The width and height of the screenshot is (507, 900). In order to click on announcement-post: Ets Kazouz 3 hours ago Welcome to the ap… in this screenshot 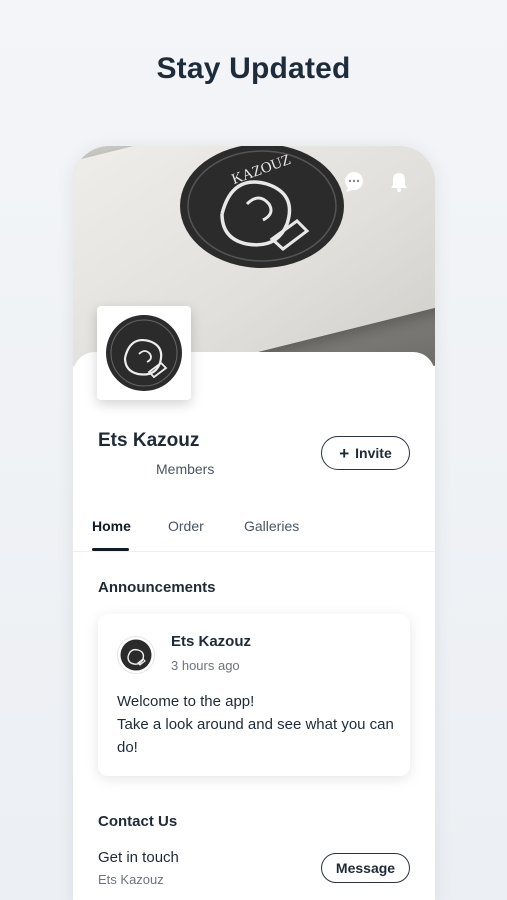, I will do `click(254, 695)`.